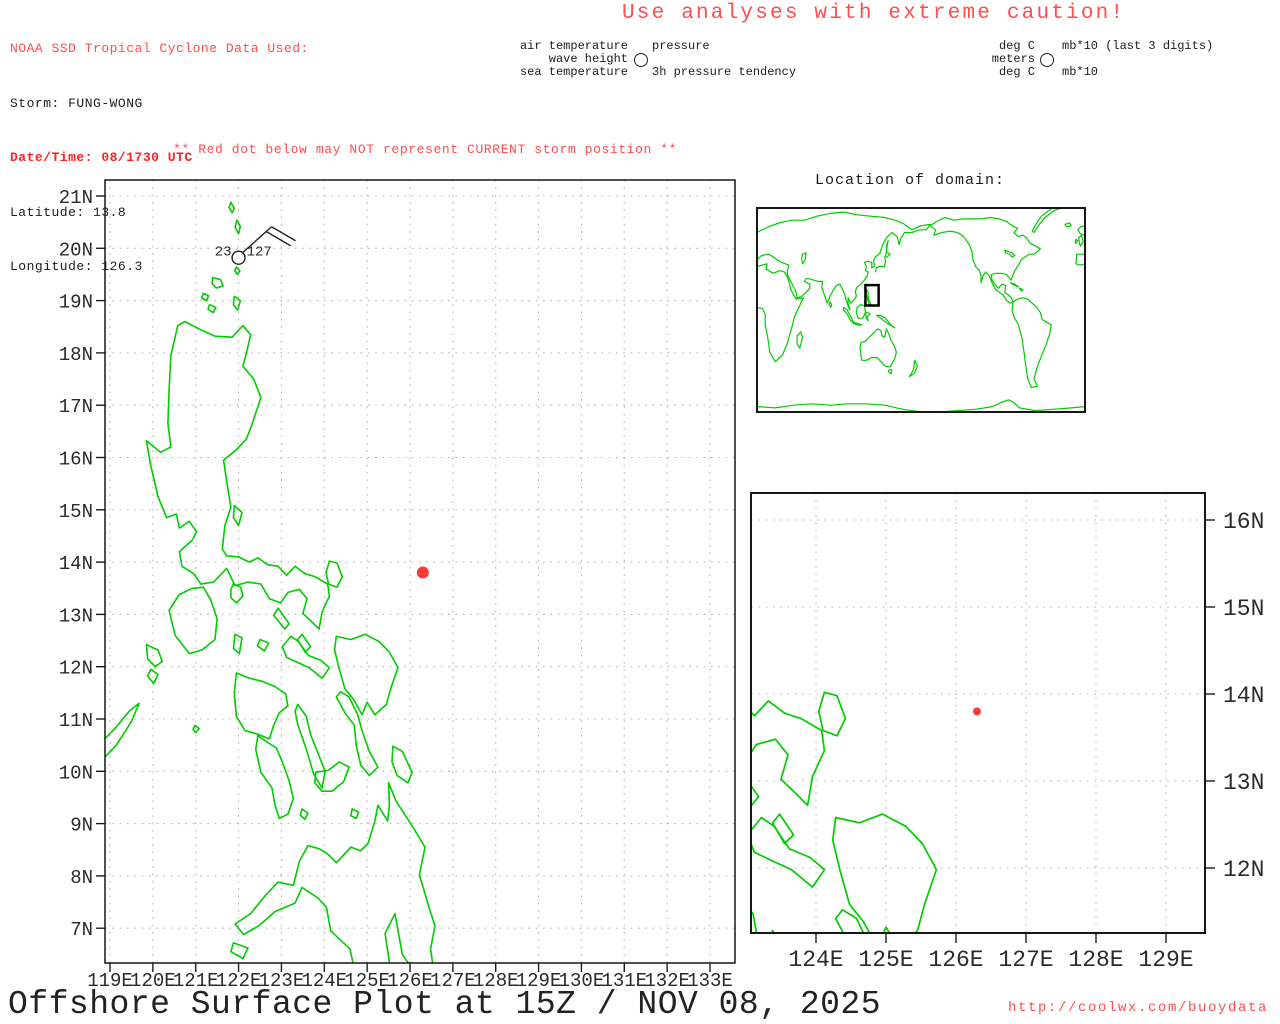 The image size is (1280, 1024). Describe the element at coordinates (68, 212) in the screenshot. I see `latitude-line: Latitude: 13.8` at that location.